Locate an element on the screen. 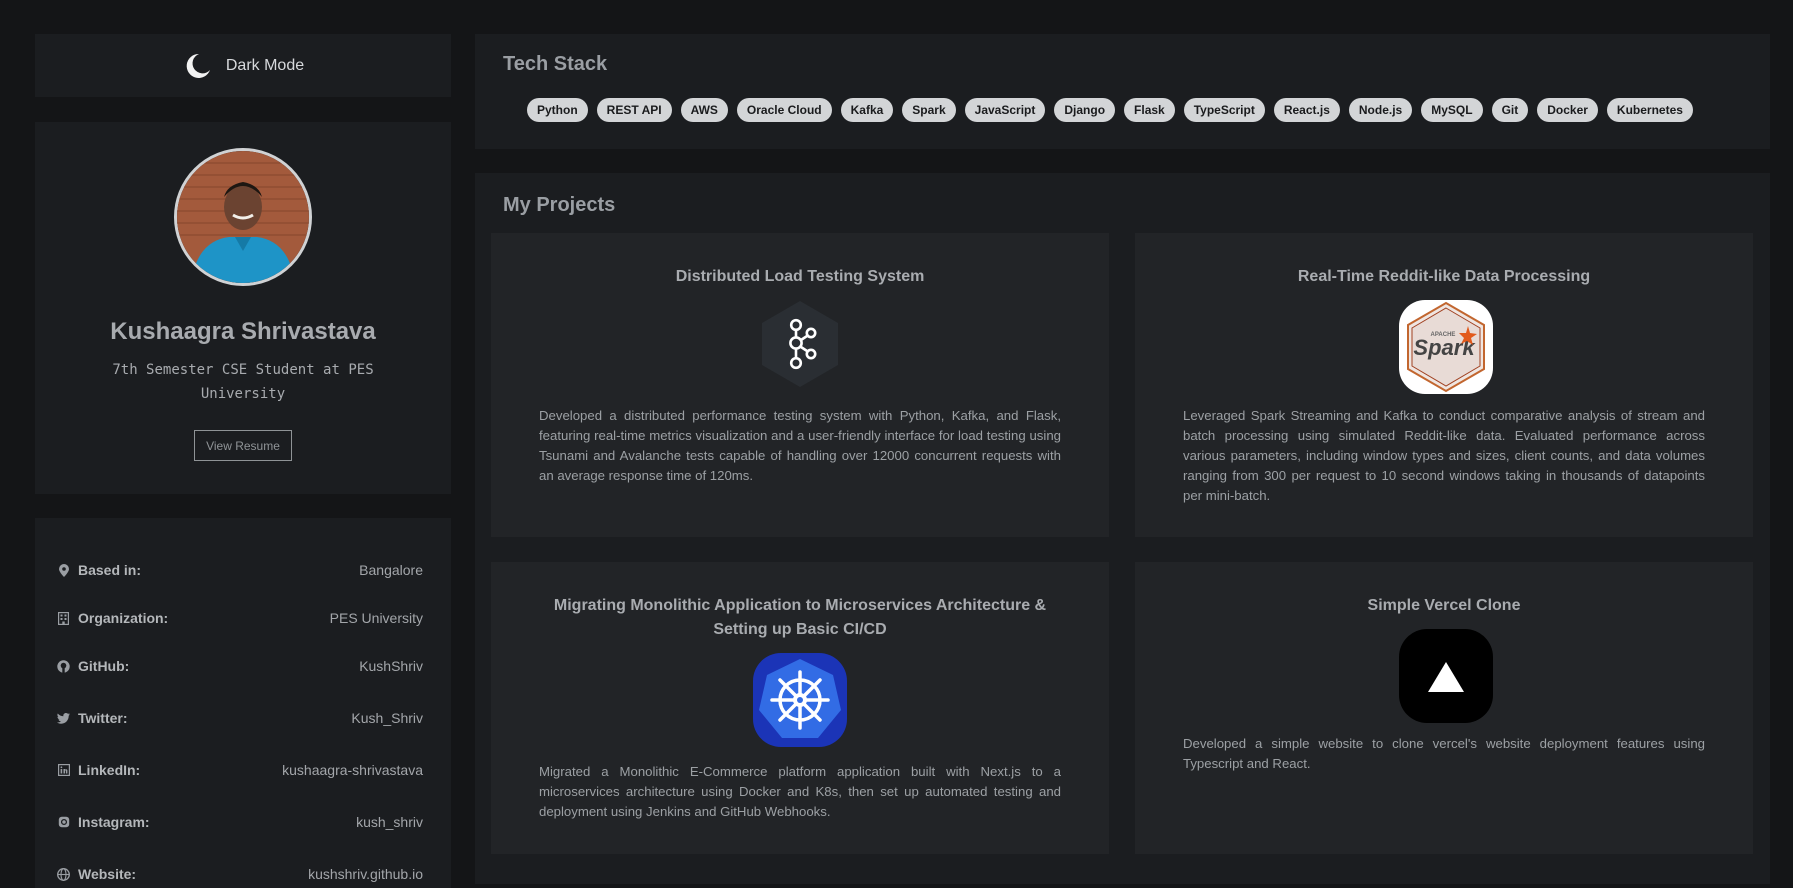  info-row-organization: Organization: PES University is located at coordinates (240, 618).